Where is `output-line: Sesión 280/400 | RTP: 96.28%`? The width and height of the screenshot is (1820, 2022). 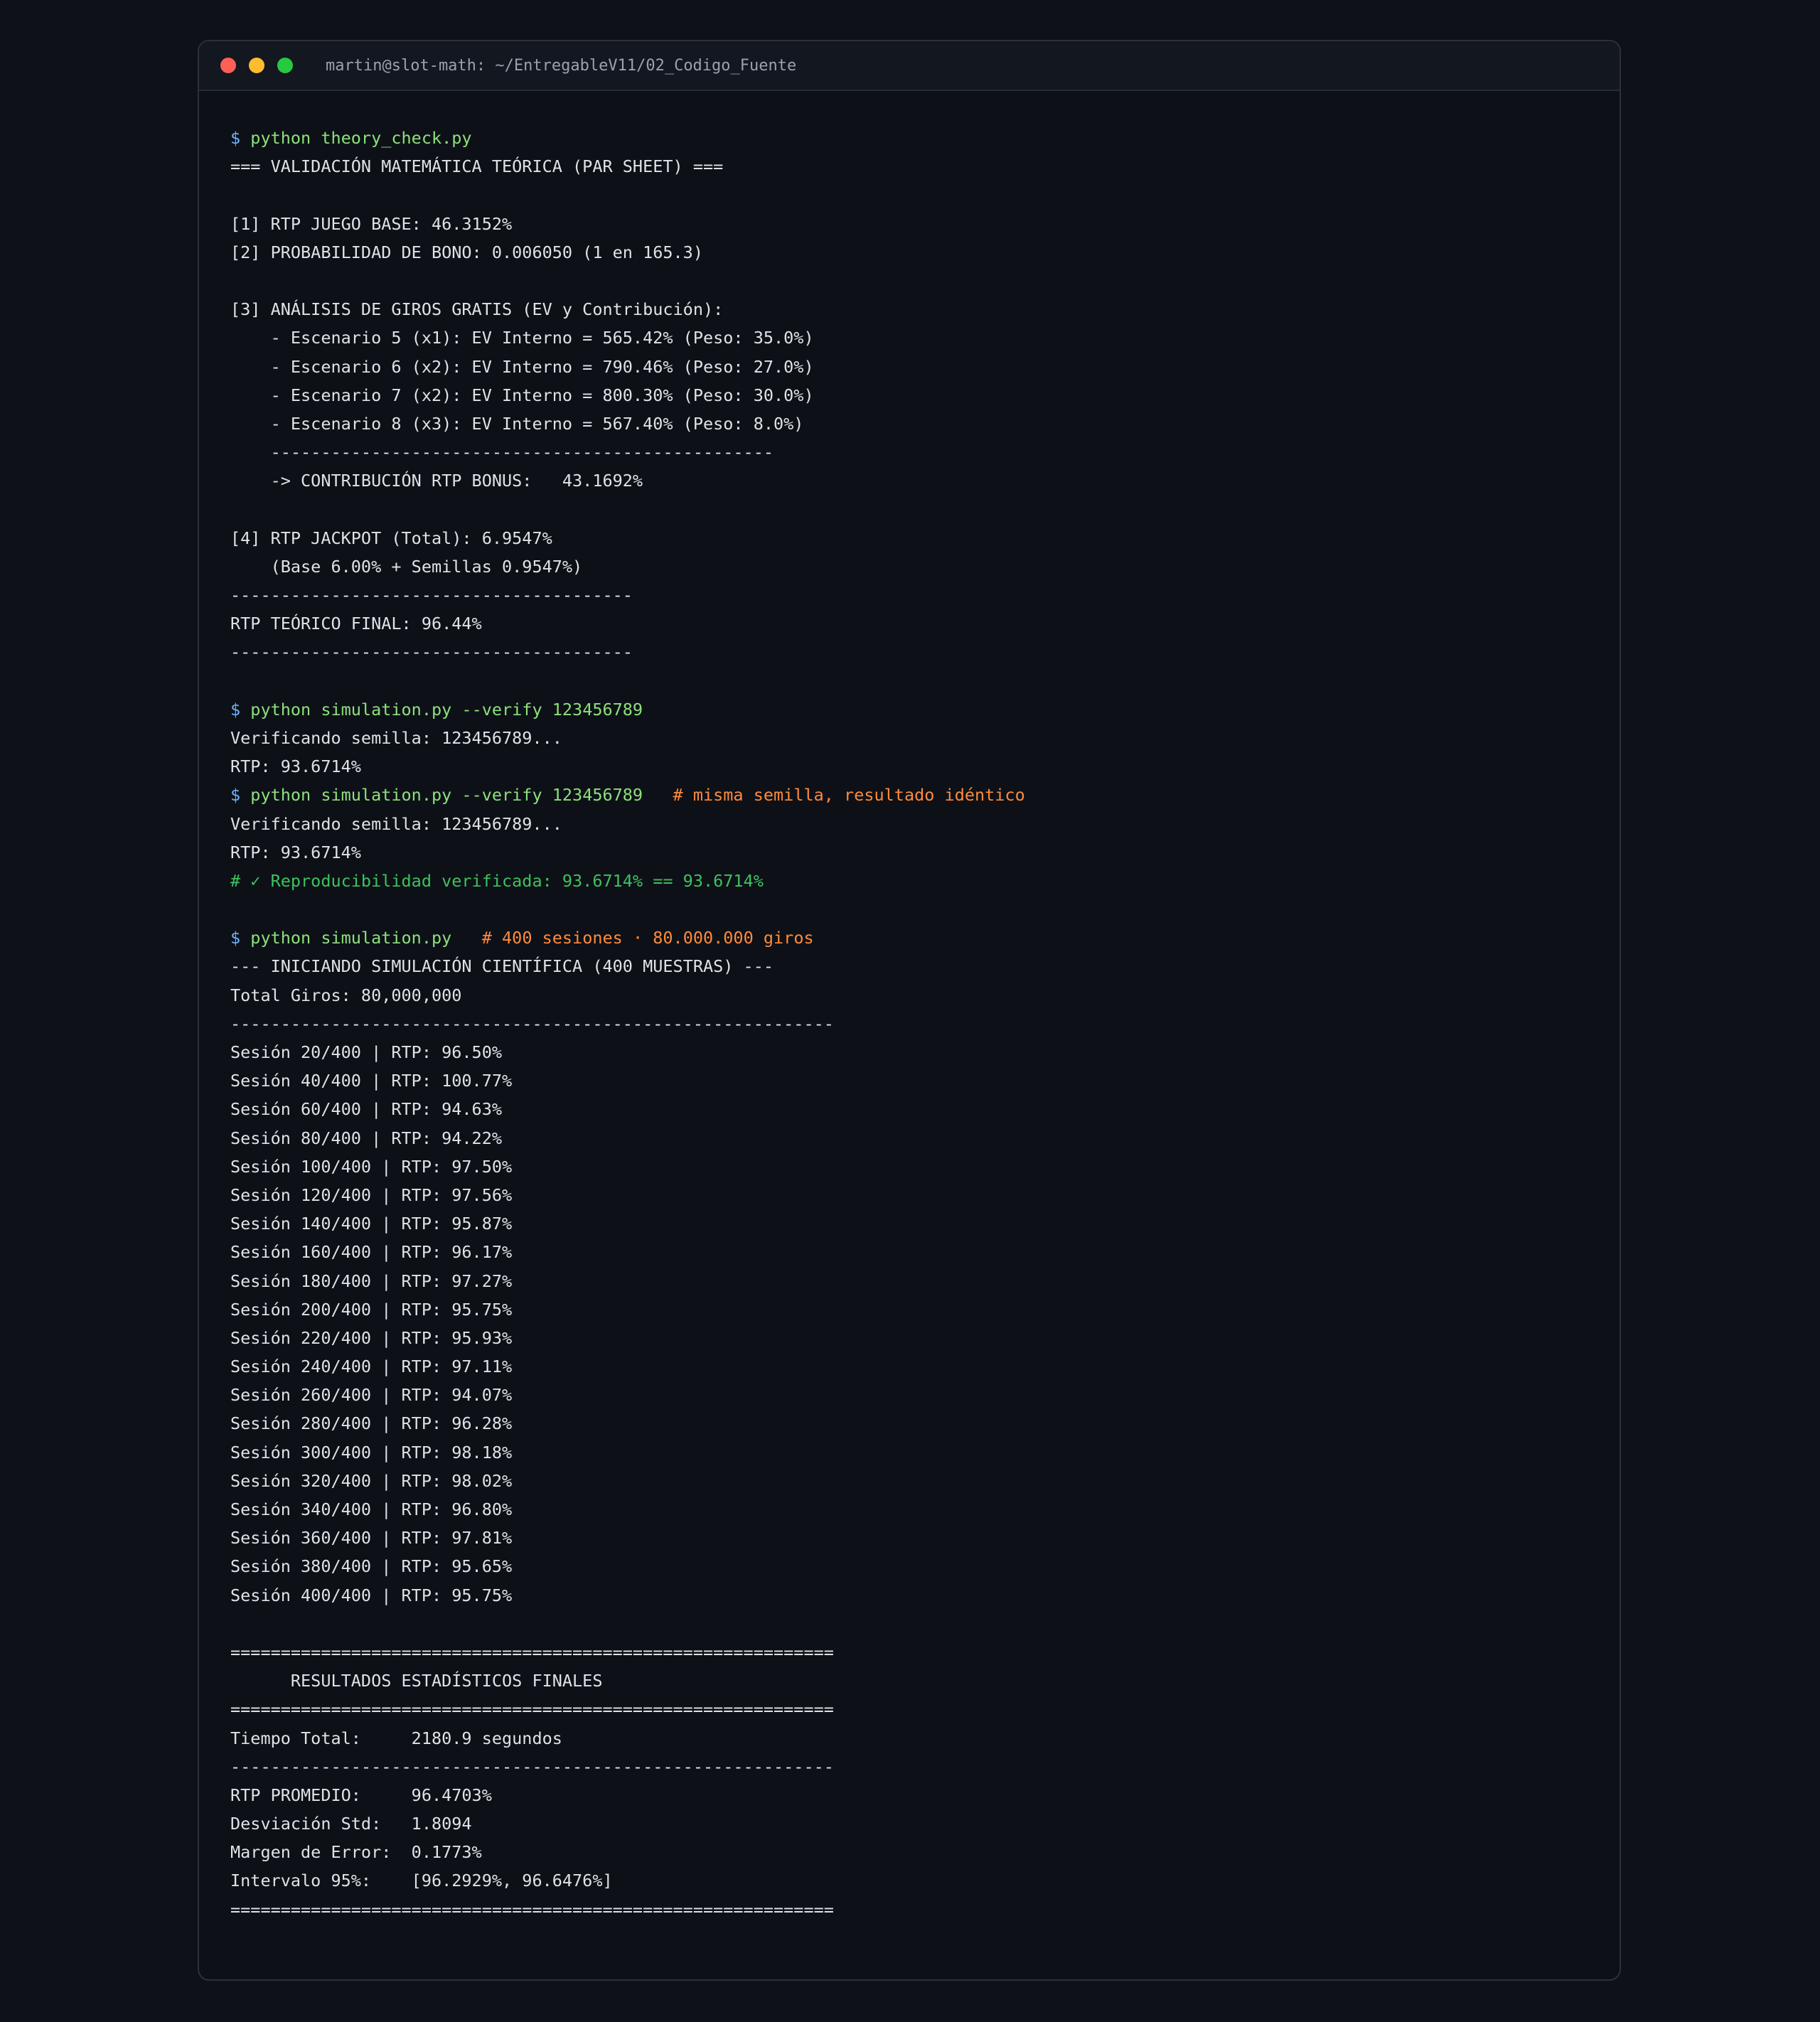
output-line: Sesión 280/400 | RTP: 96.28% is located at coordinates (372, 1423).